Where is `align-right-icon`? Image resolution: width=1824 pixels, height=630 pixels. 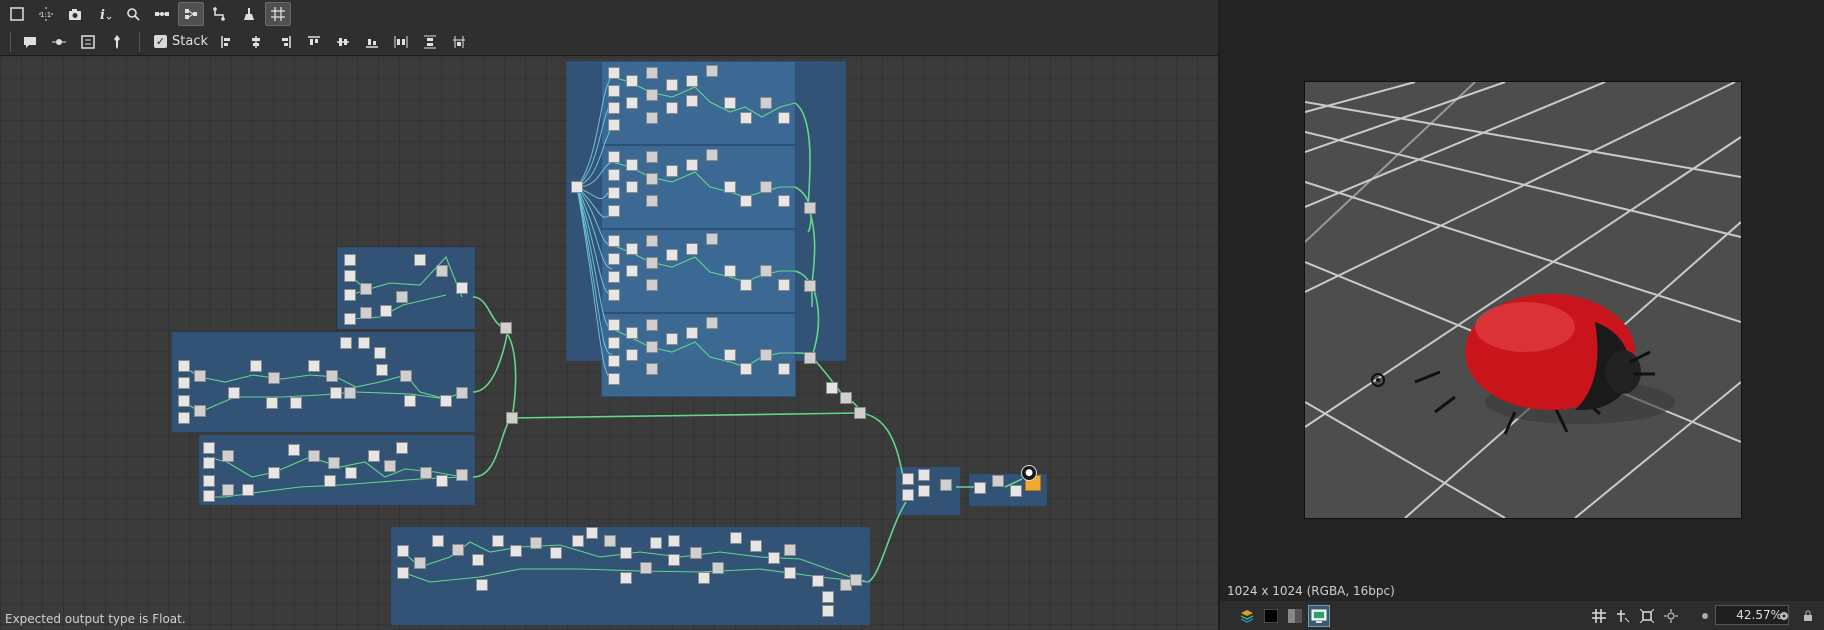
align-right-icon is located at coordinates (285, 42).